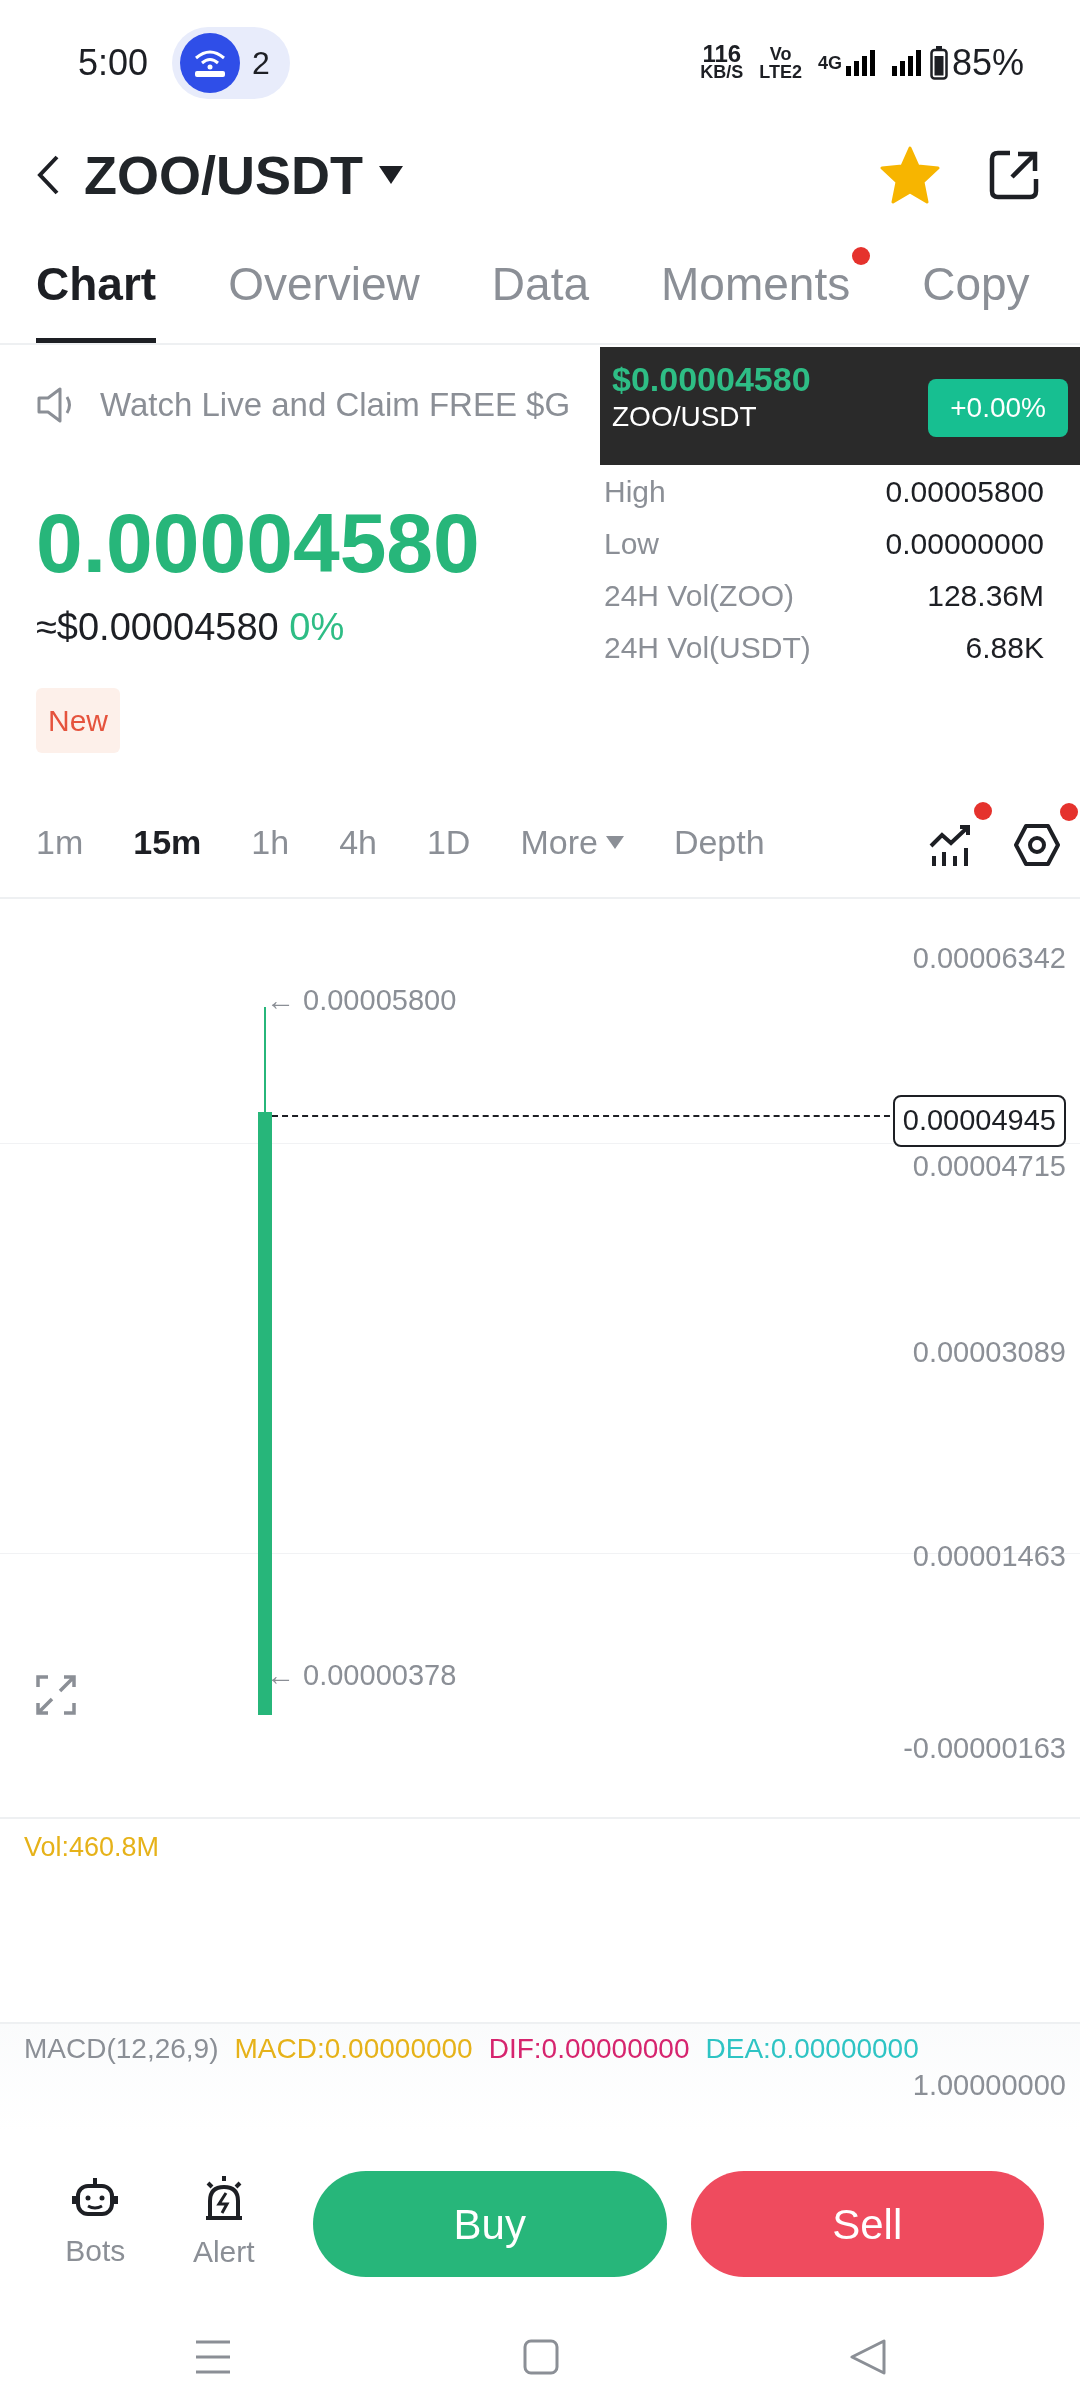 This screenshot has width=1080, height=2400. What do you see at coordinates (358, 842) in the screenshot?
I see `interval-tab: 4h` at bounding box center [358, 842].